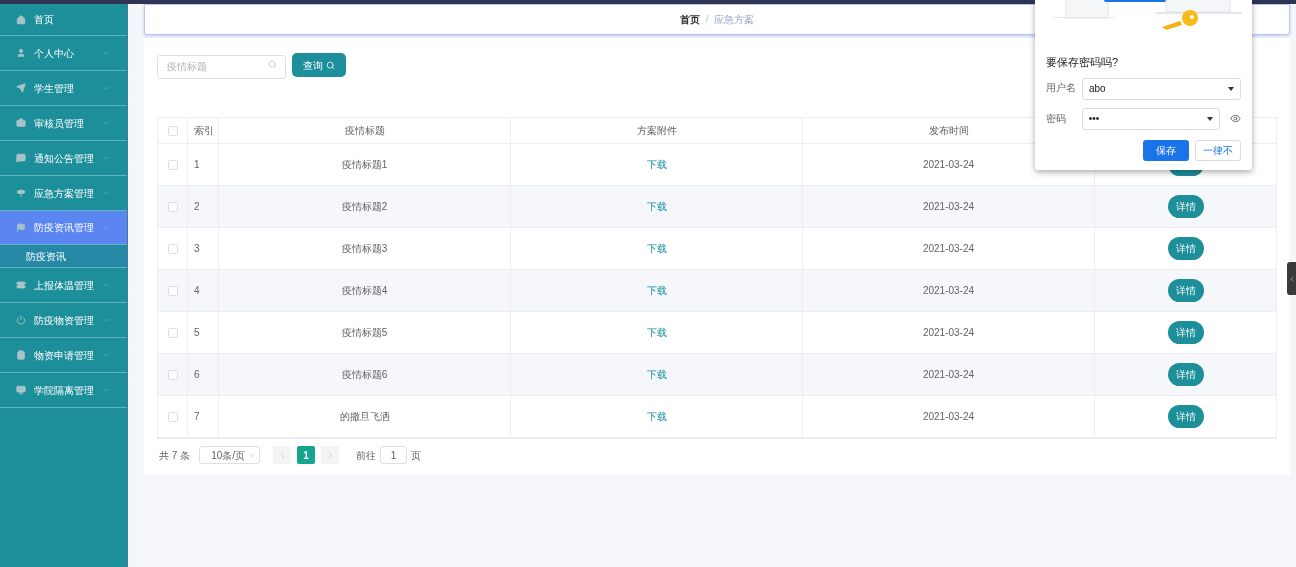  What do you see at coordinates (63, 123) in the screenshot?
I see `sidebar-item: 审核员管理` at bounding box center [63, 123].